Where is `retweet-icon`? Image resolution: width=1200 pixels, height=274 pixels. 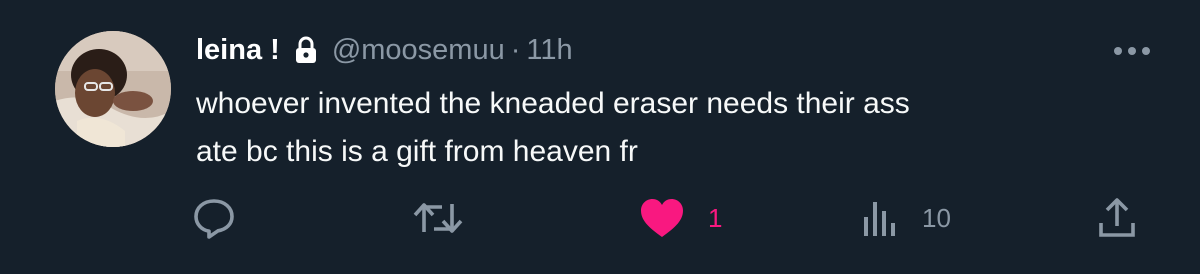 retweet-icon is located at coordinates (438, 218).